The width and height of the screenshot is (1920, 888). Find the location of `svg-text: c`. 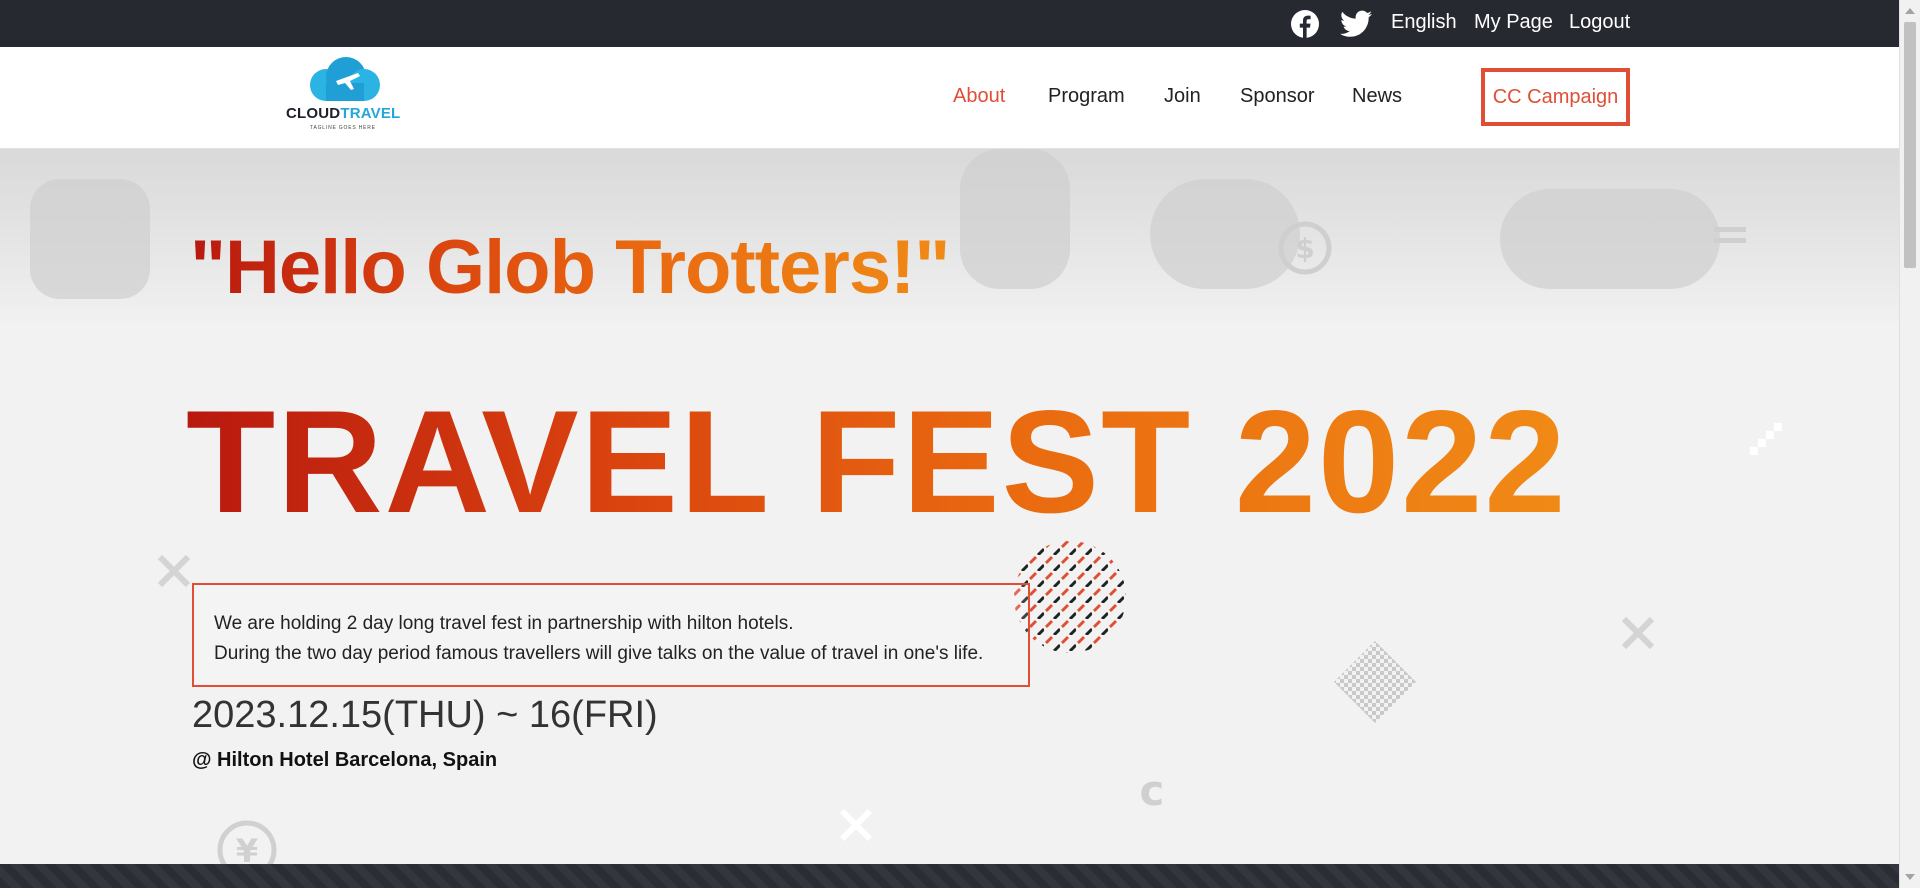

svg-text: c is located at coordinates (1152, 791).